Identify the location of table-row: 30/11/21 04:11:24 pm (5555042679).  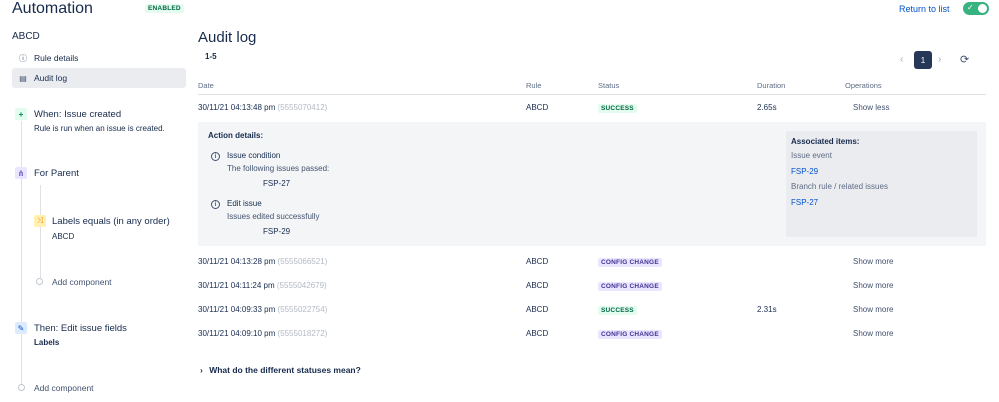
(262, 285).